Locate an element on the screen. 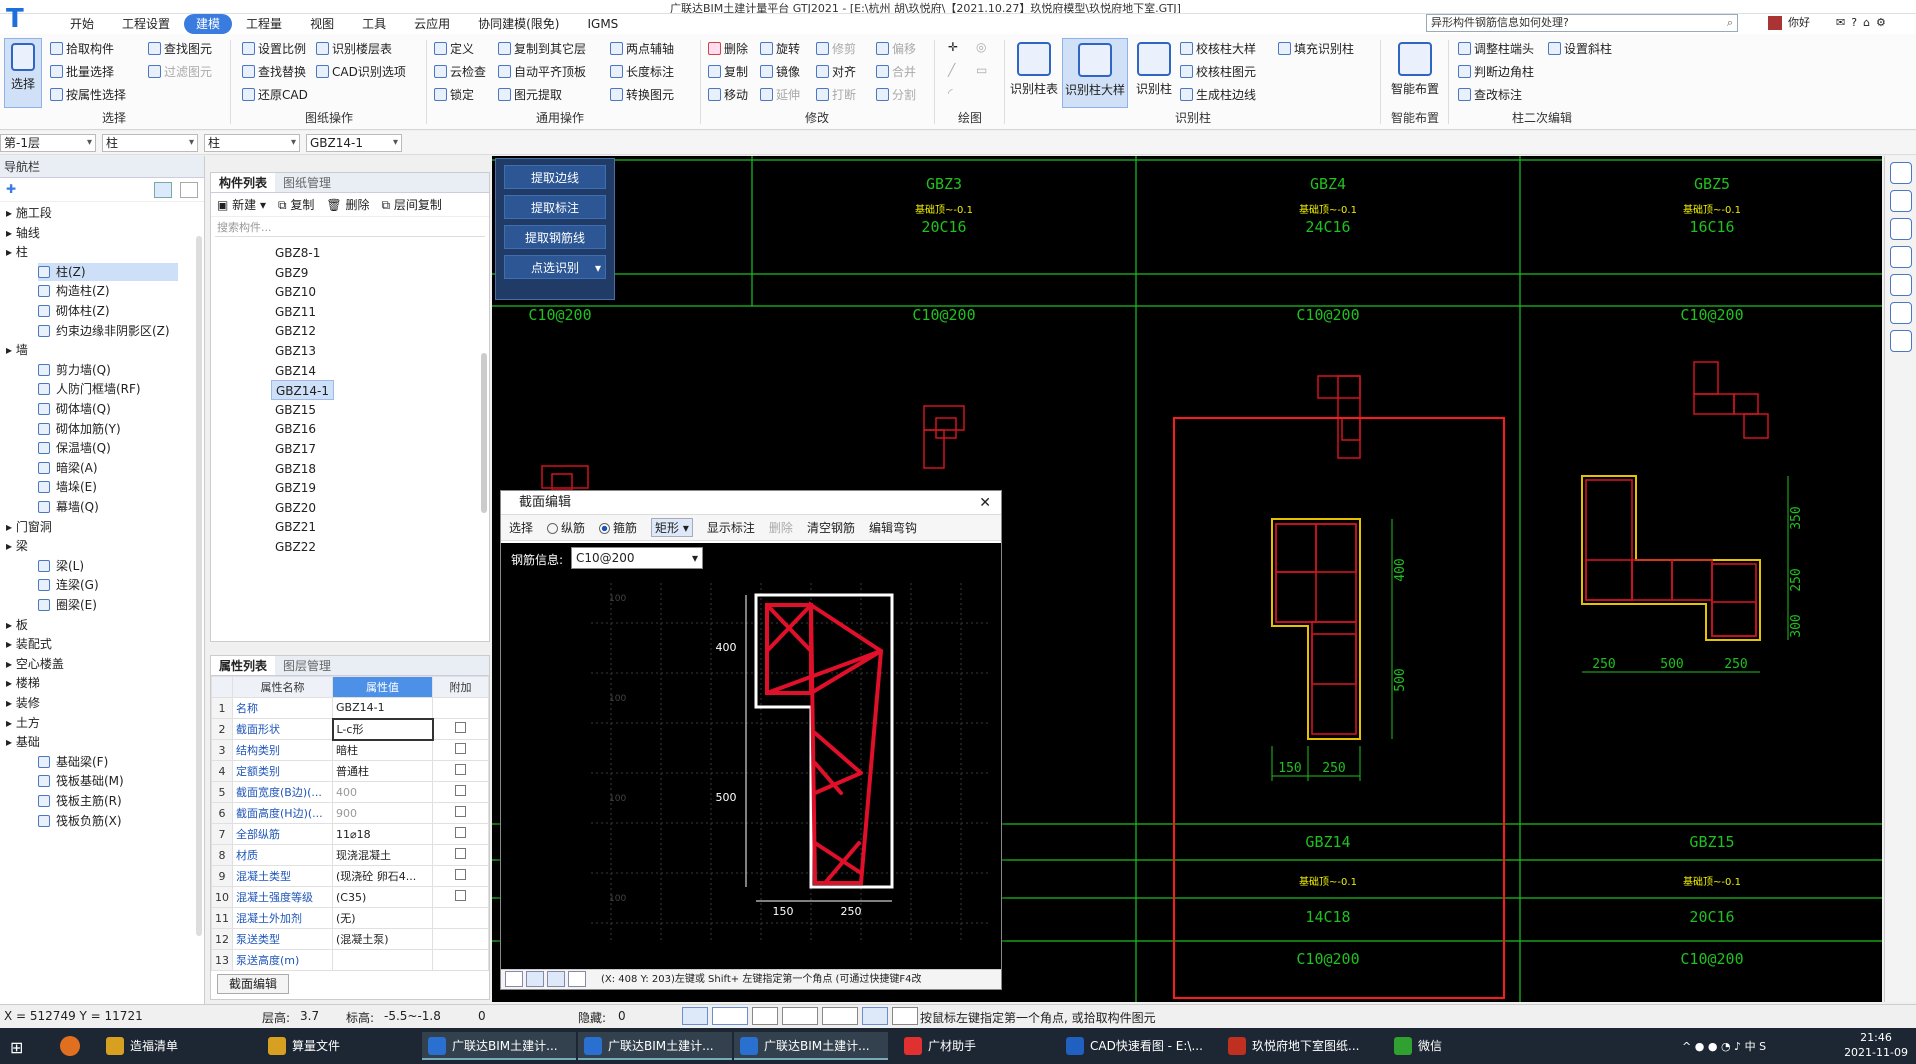 This screenshot has width=1916, height=1064. nav-item: 剪力墙(Q) is located at coordinates (74, 370).